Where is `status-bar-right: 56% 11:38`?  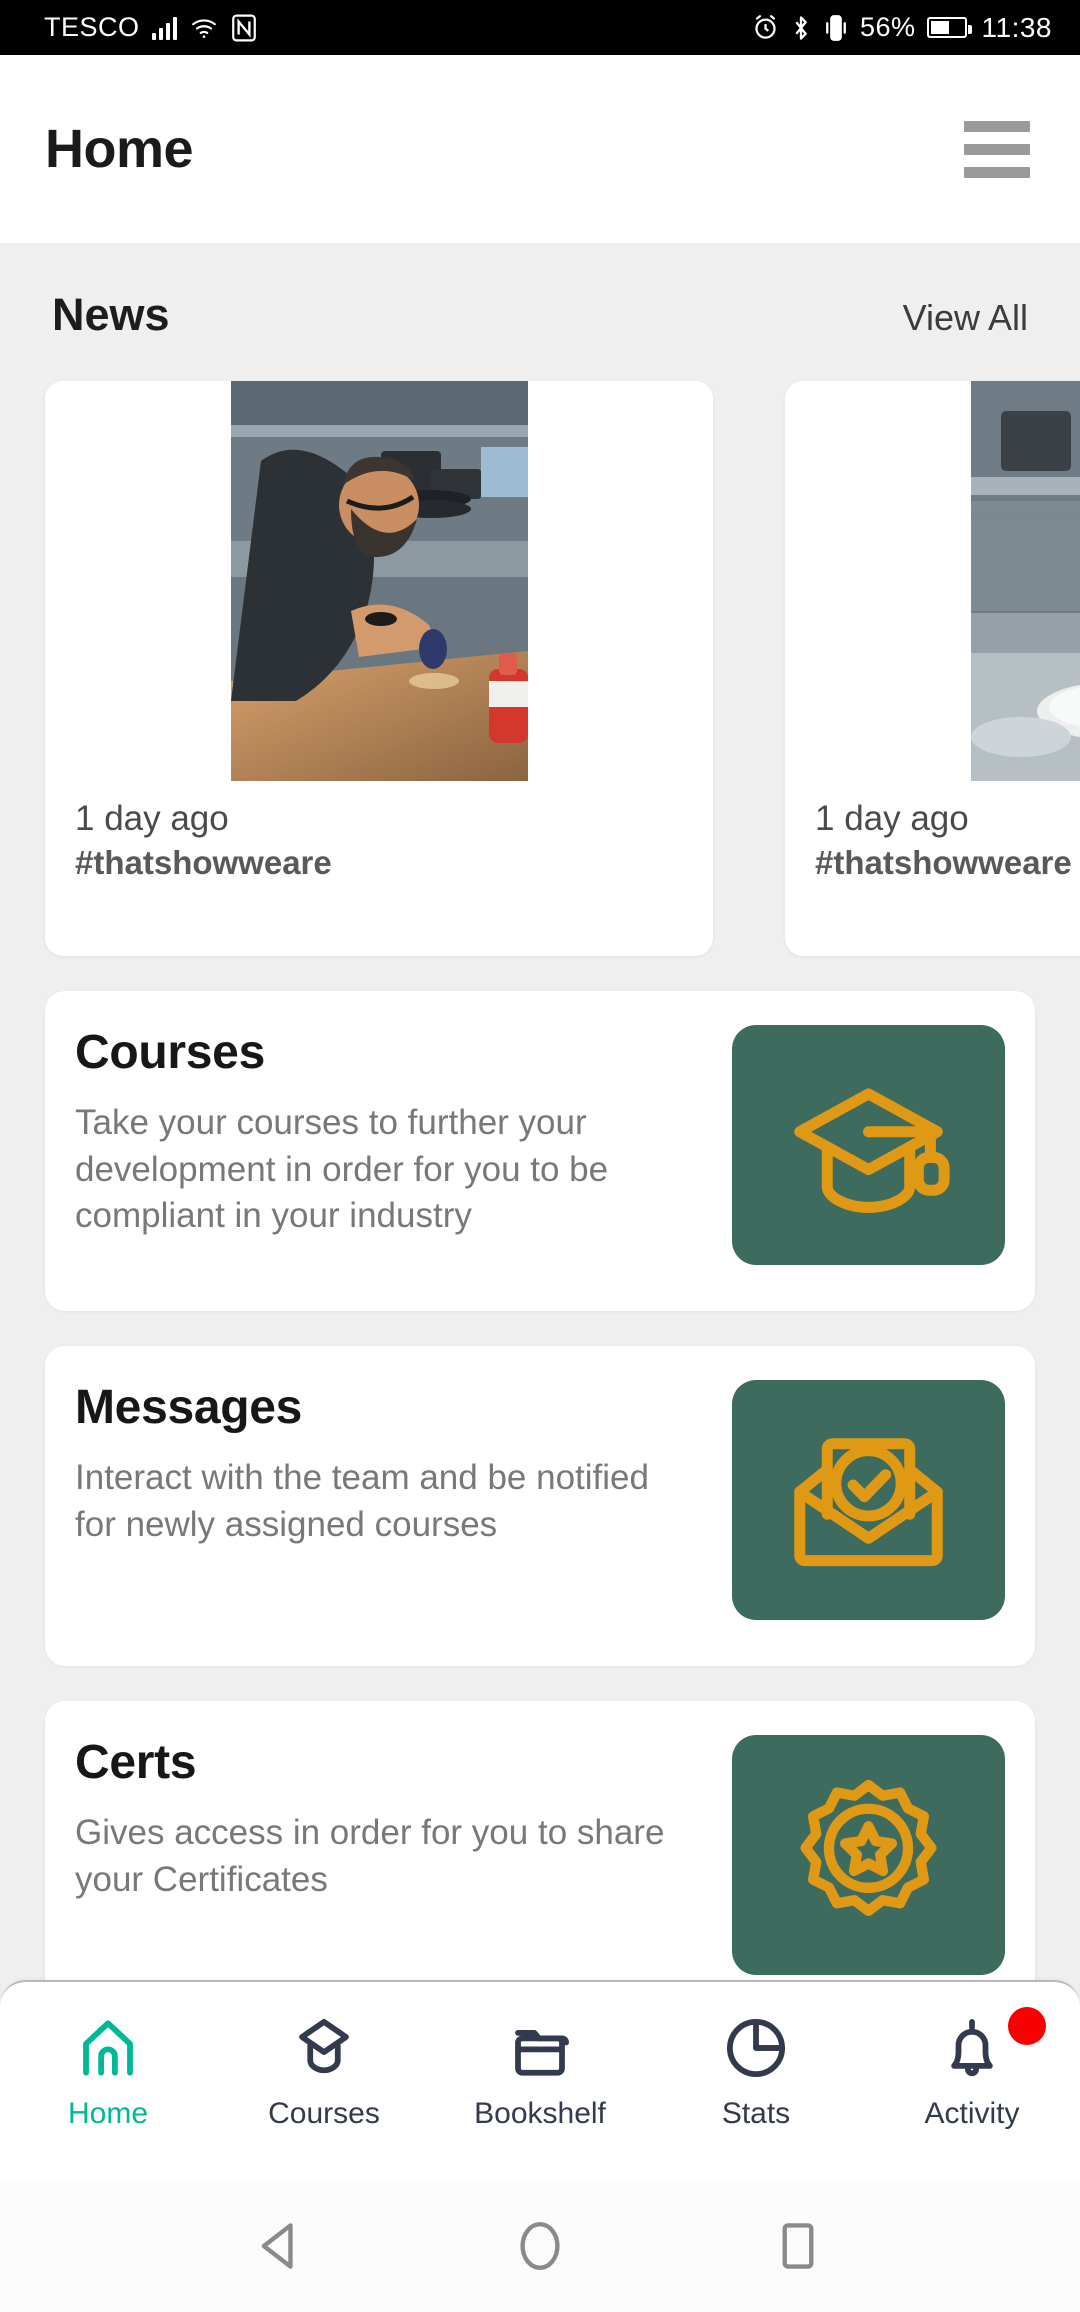
status-bar-right: 56% 11:38 is located at coordinates (902, 28).